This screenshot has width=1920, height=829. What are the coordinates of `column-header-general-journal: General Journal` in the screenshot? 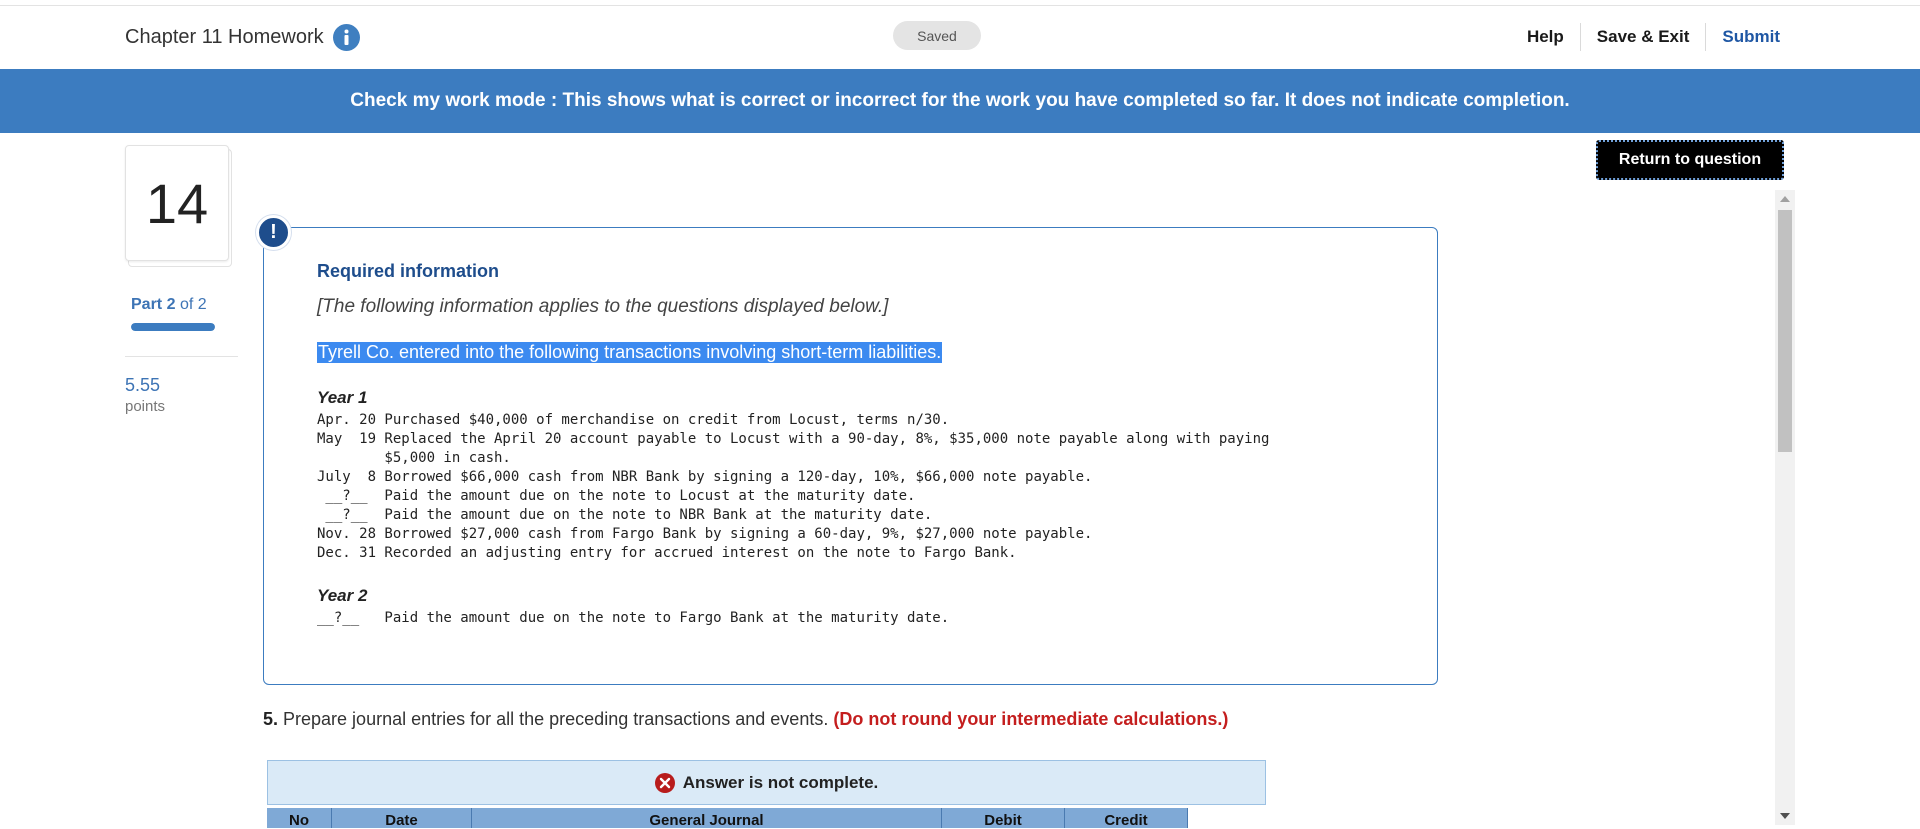 It's located at (707, 818).